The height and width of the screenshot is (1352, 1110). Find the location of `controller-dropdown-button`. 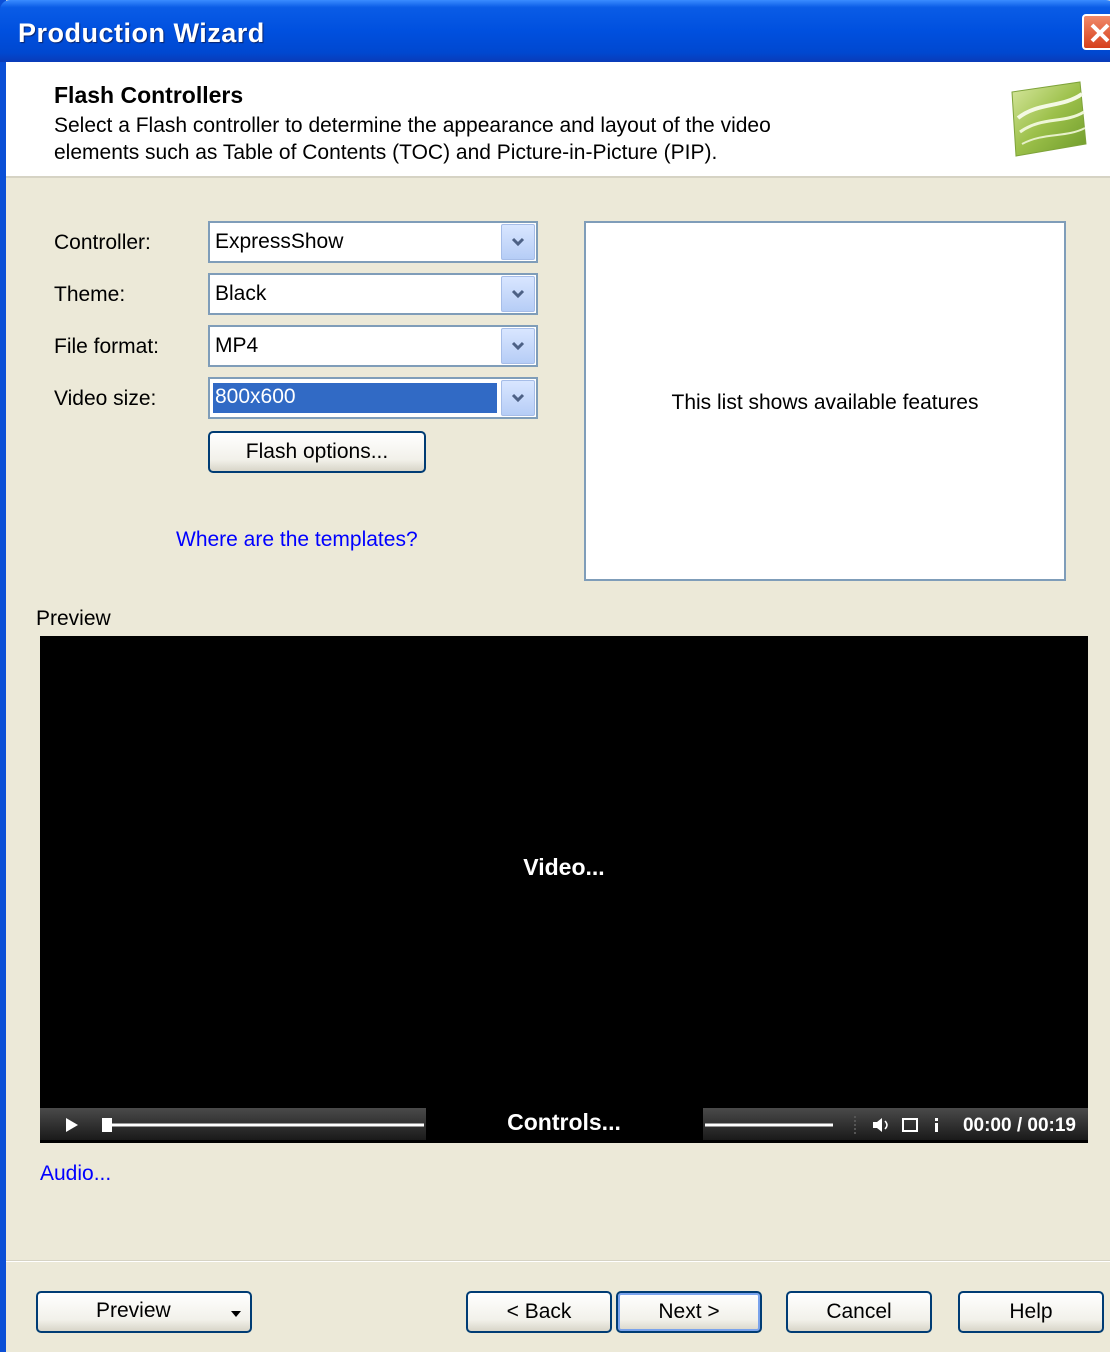

controller-dropdown-button is located at coordinates (518, 242).